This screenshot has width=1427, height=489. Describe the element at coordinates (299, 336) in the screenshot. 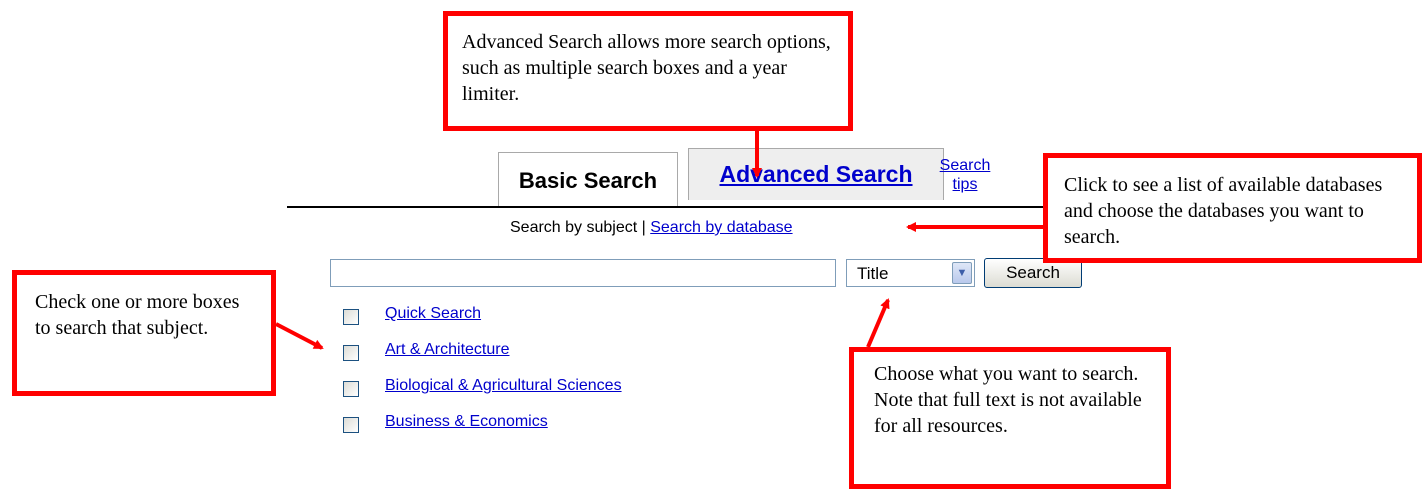

I see `arrow-to-checkboxes` at that location.